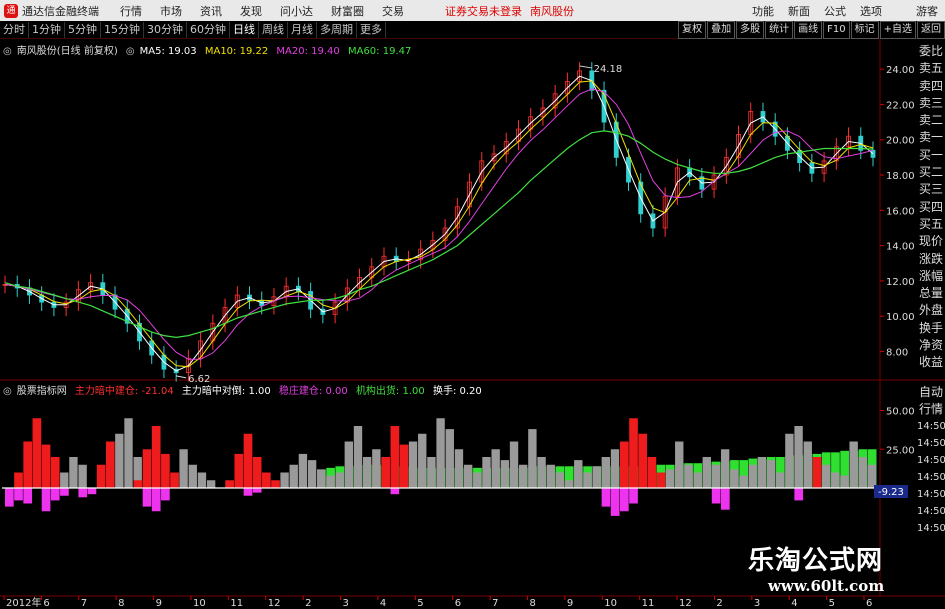 Image resolution: width=945 pixels, height=609 pixels. What do you see at coordinates (208, 29) in the screenshot?
I see `tab-60min: 60分钟` at bounding box center [208, 29].